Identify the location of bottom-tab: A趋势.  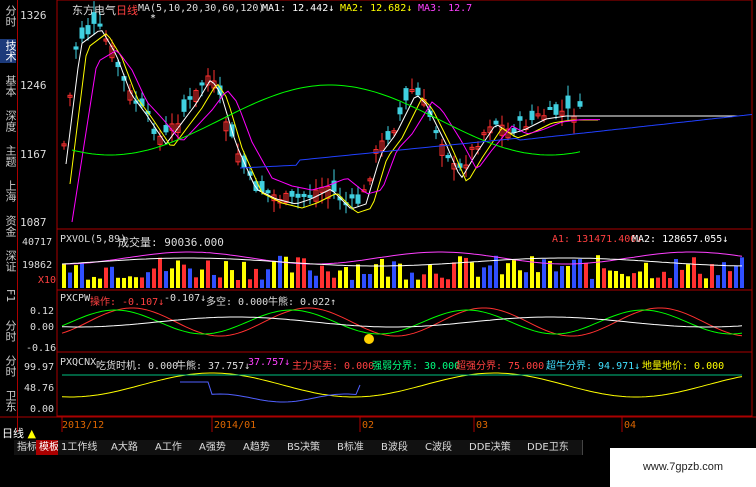
(262, 447).